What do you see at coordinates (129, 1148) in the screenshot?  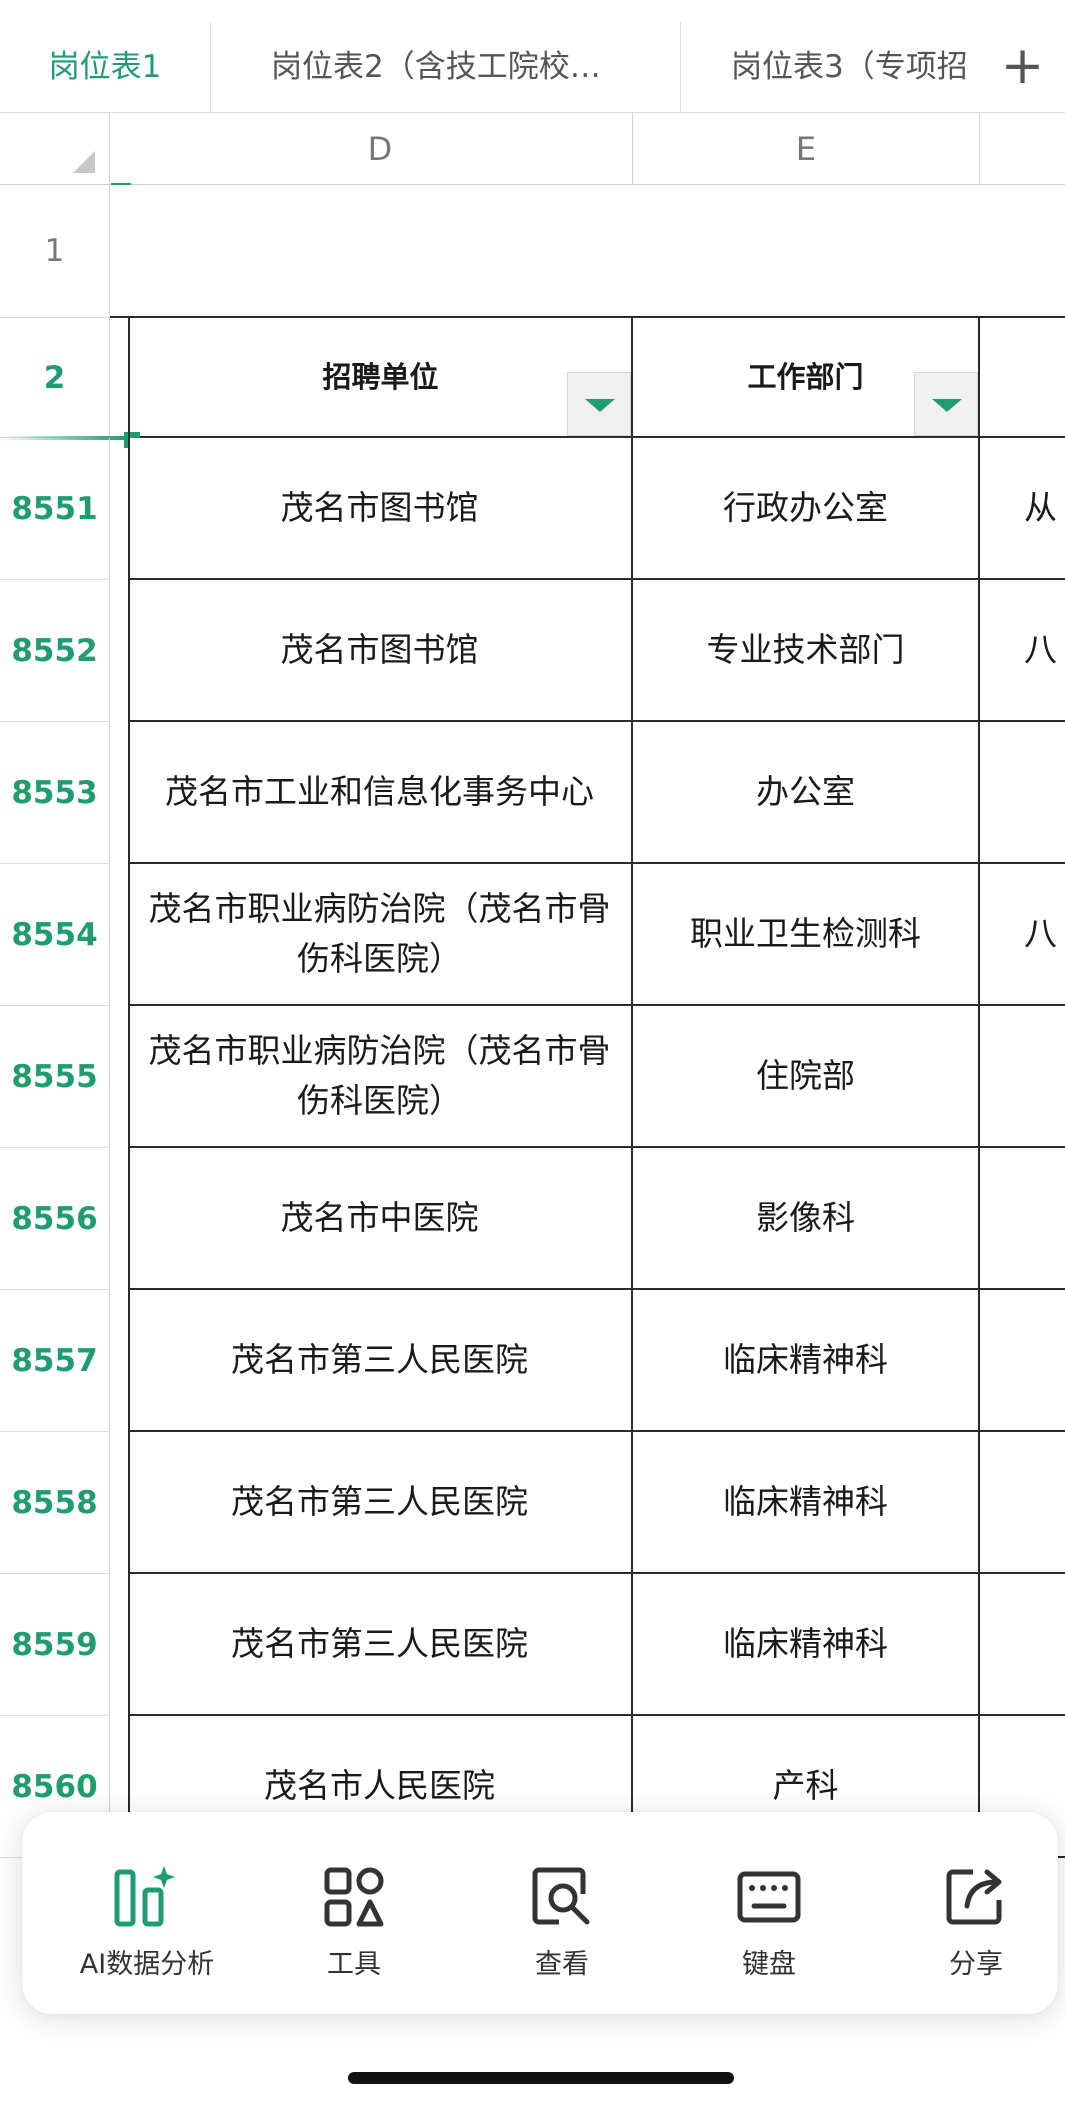 I see `table-left-border` at bounding box center [129, 1148].